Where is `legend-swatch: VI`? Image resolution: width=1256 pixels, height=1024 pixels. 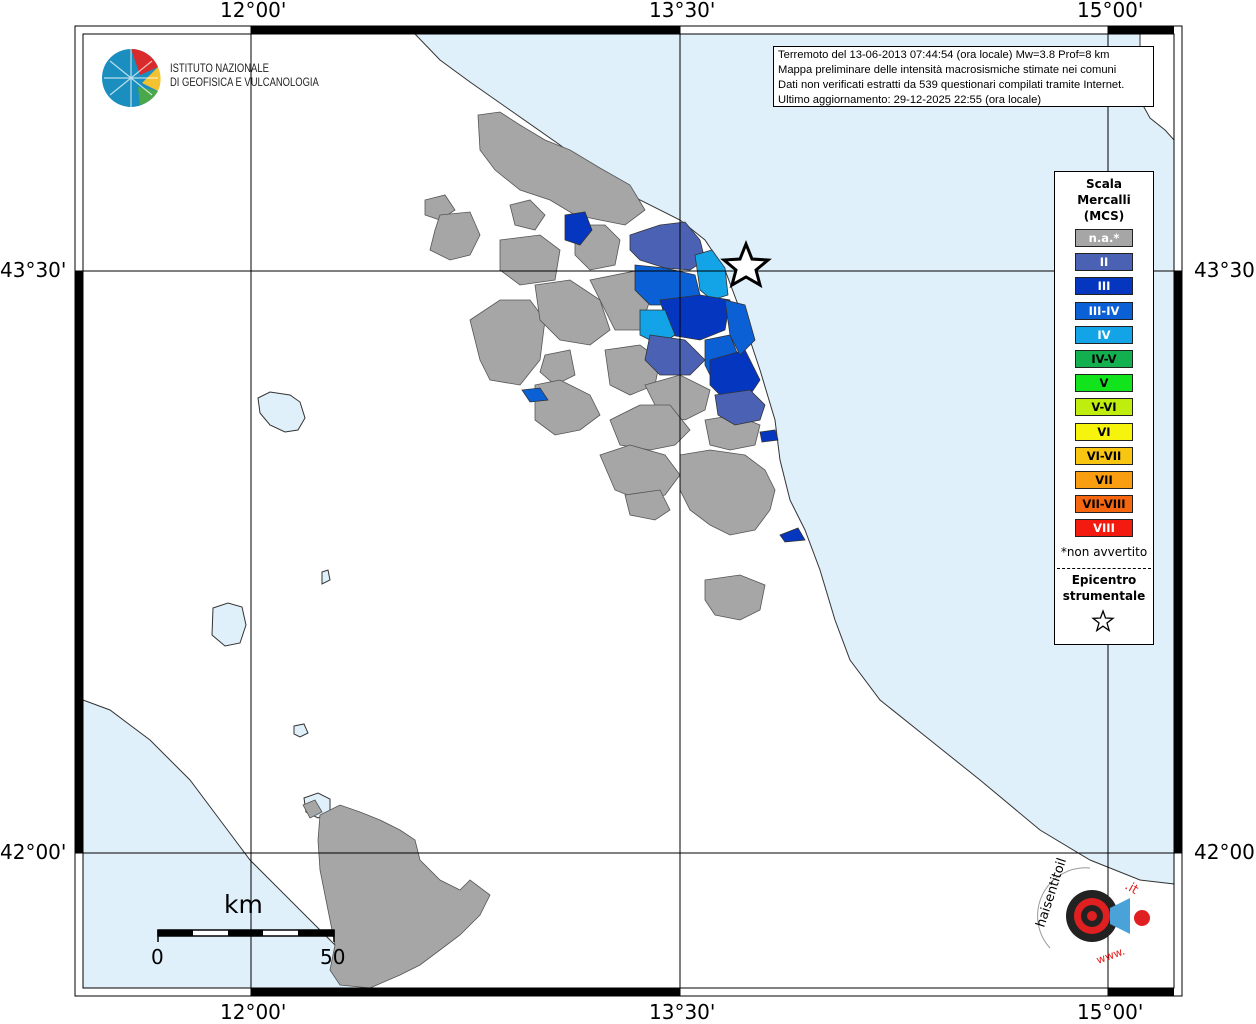
legend-swatch: VI is located at coordinates (1104, 431).